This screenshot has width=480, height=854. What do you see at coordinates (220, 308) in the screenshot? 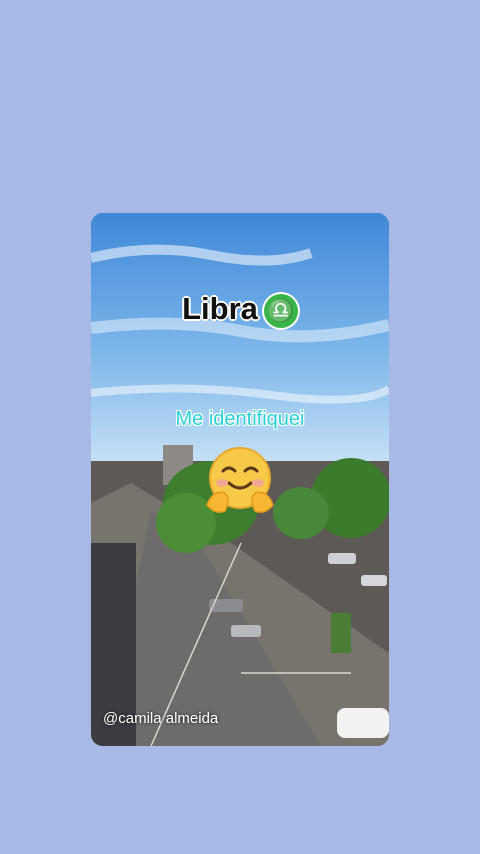
I see `story-title-text: Libra` at bounding box center [220, 308].